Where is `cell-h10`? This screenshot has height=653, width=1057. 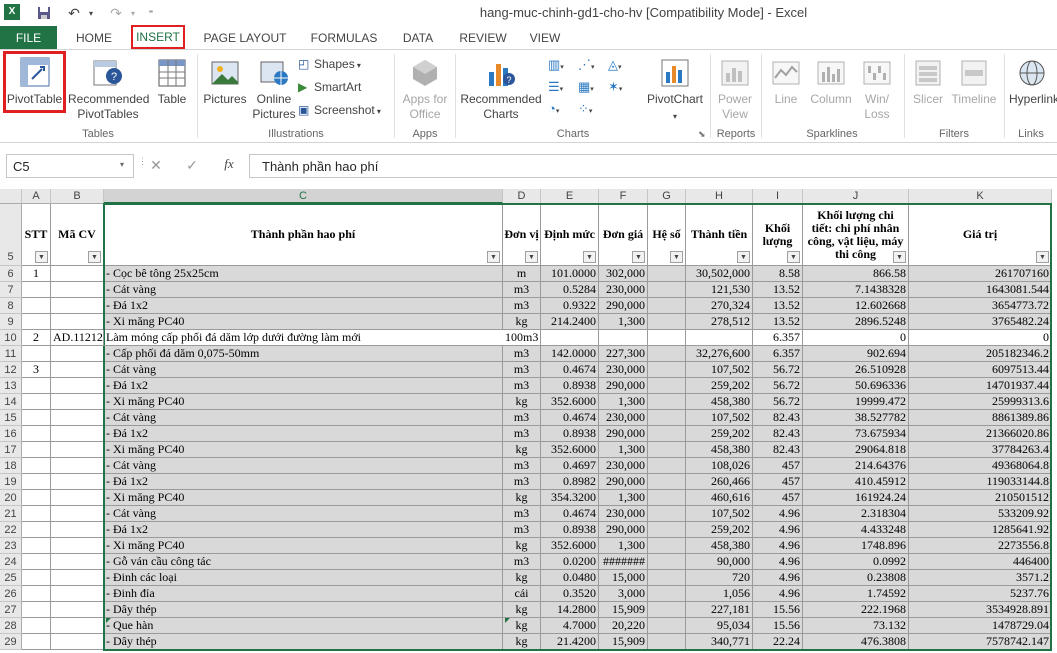
cell-h10 is located at coordinates (719, 338).